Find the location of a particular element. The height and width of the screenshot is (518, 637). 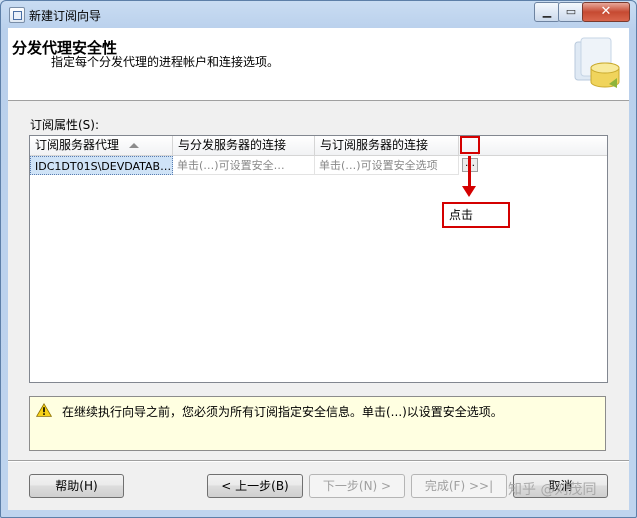

title-bar: 新建订阅向导 ▁ ▭ ✕ is located at coordinates (318, 14).